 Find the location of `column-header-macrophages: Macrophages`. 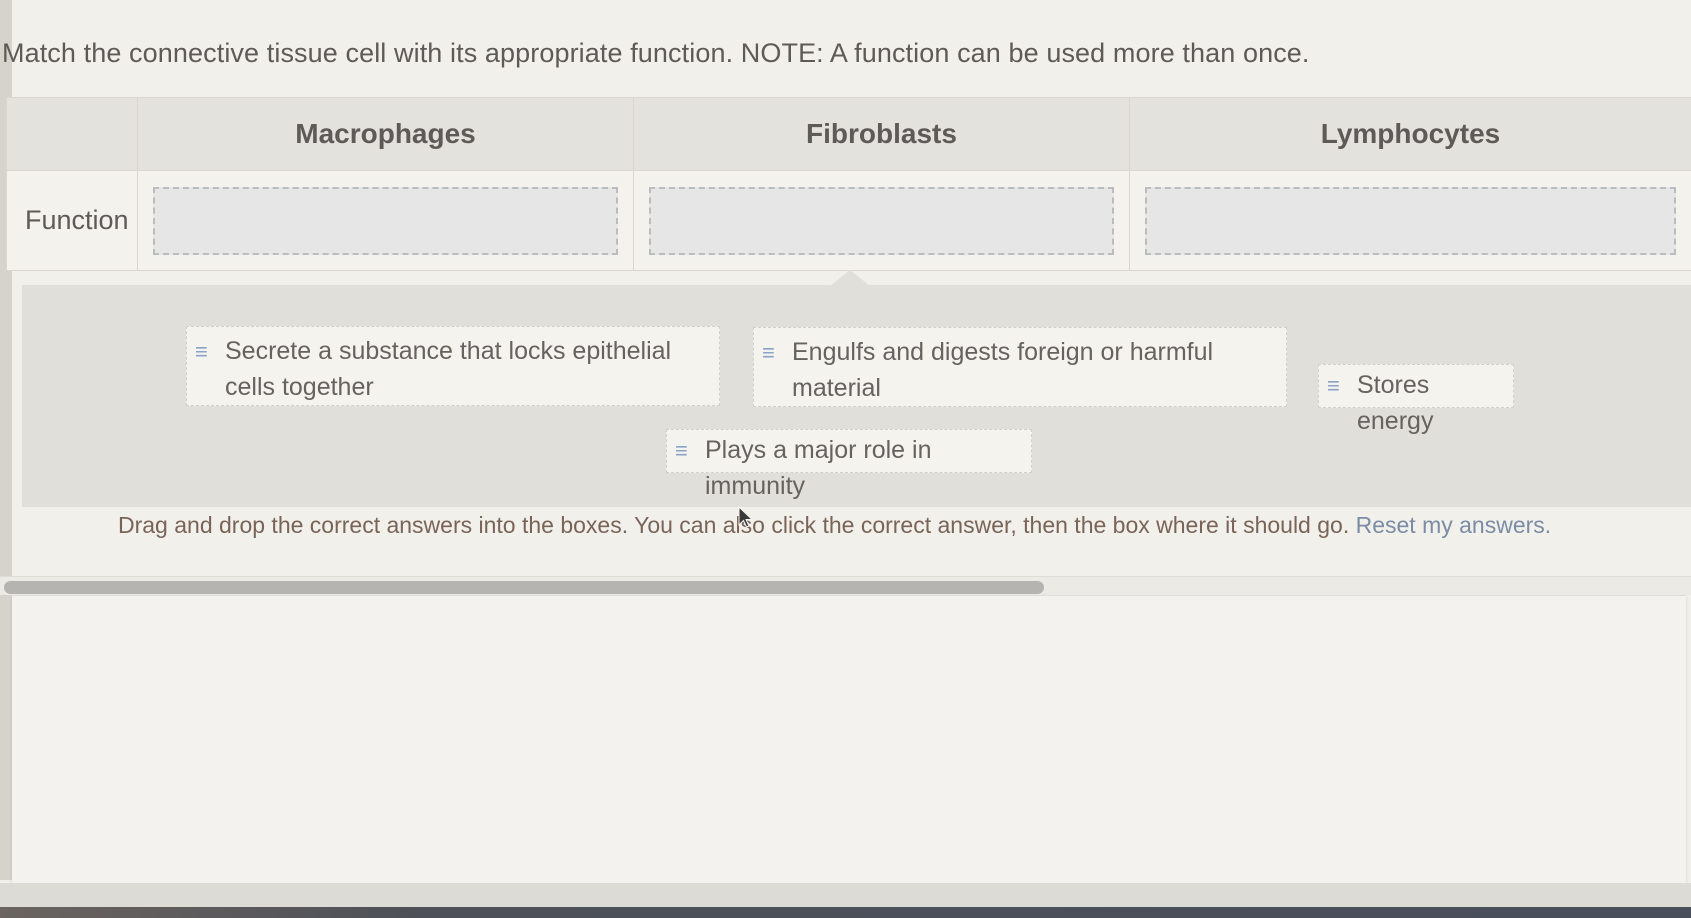

column-header-macrophages: Macrophages is located at coordinates (385, 134).